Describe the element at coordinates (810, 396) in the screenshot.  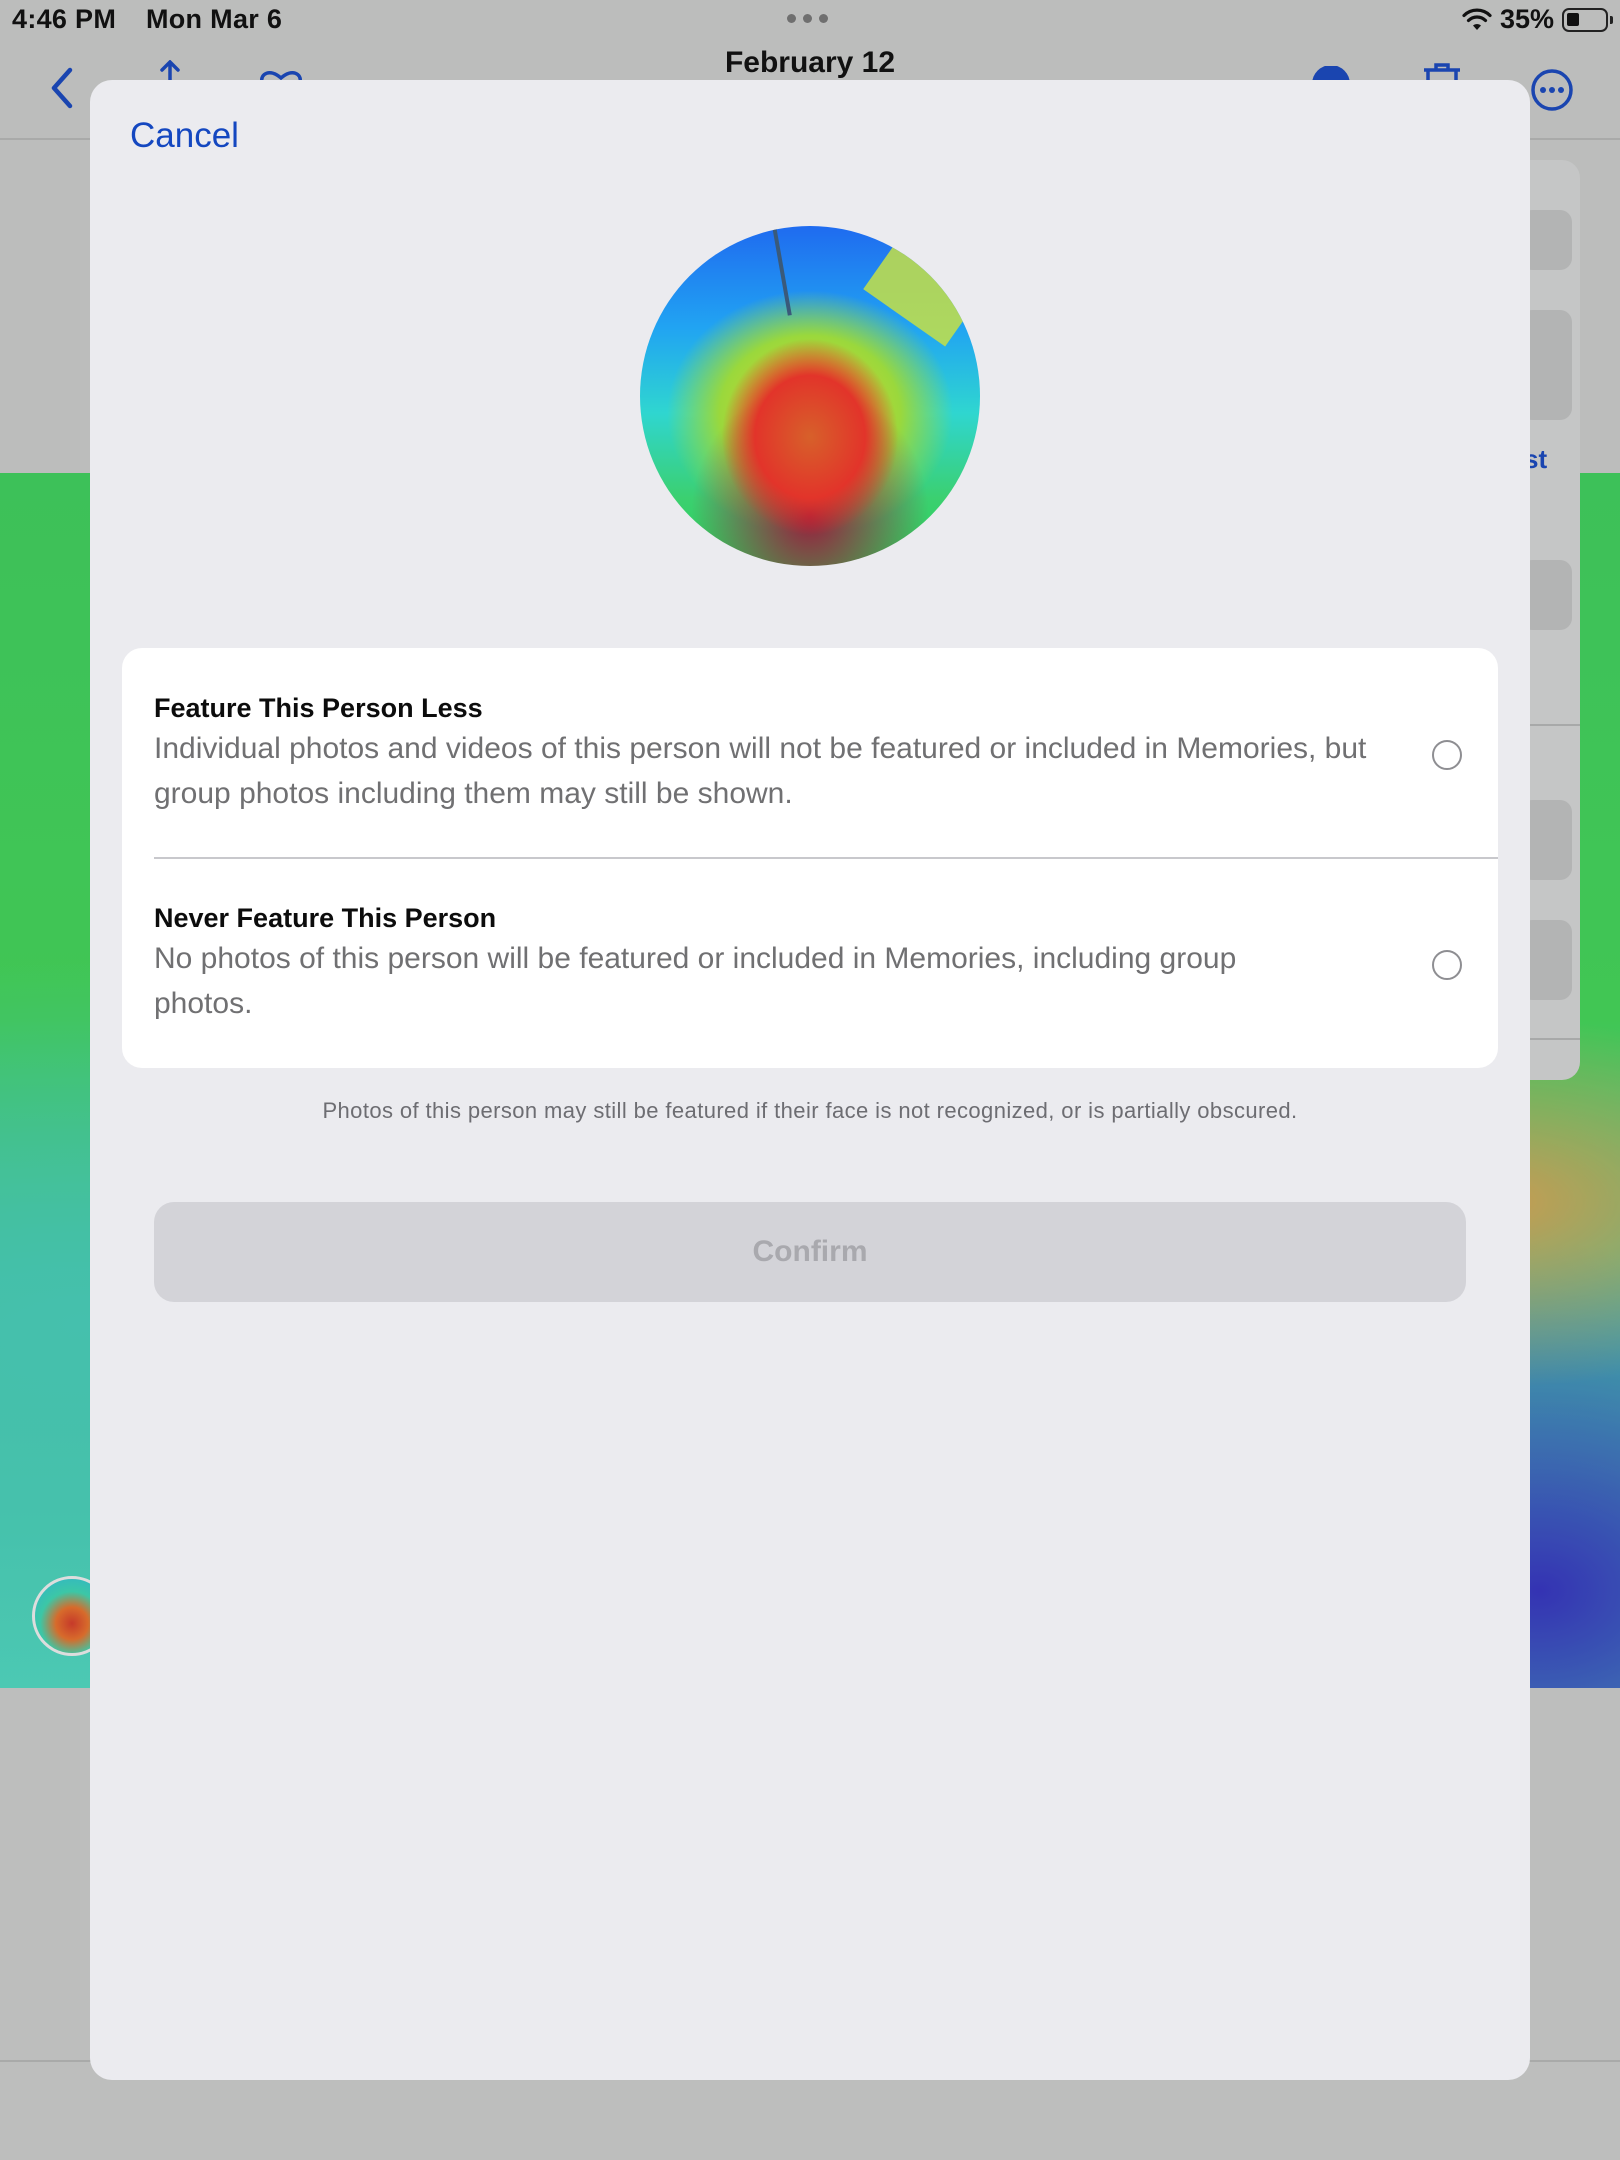
I see `person-photo` at that location.